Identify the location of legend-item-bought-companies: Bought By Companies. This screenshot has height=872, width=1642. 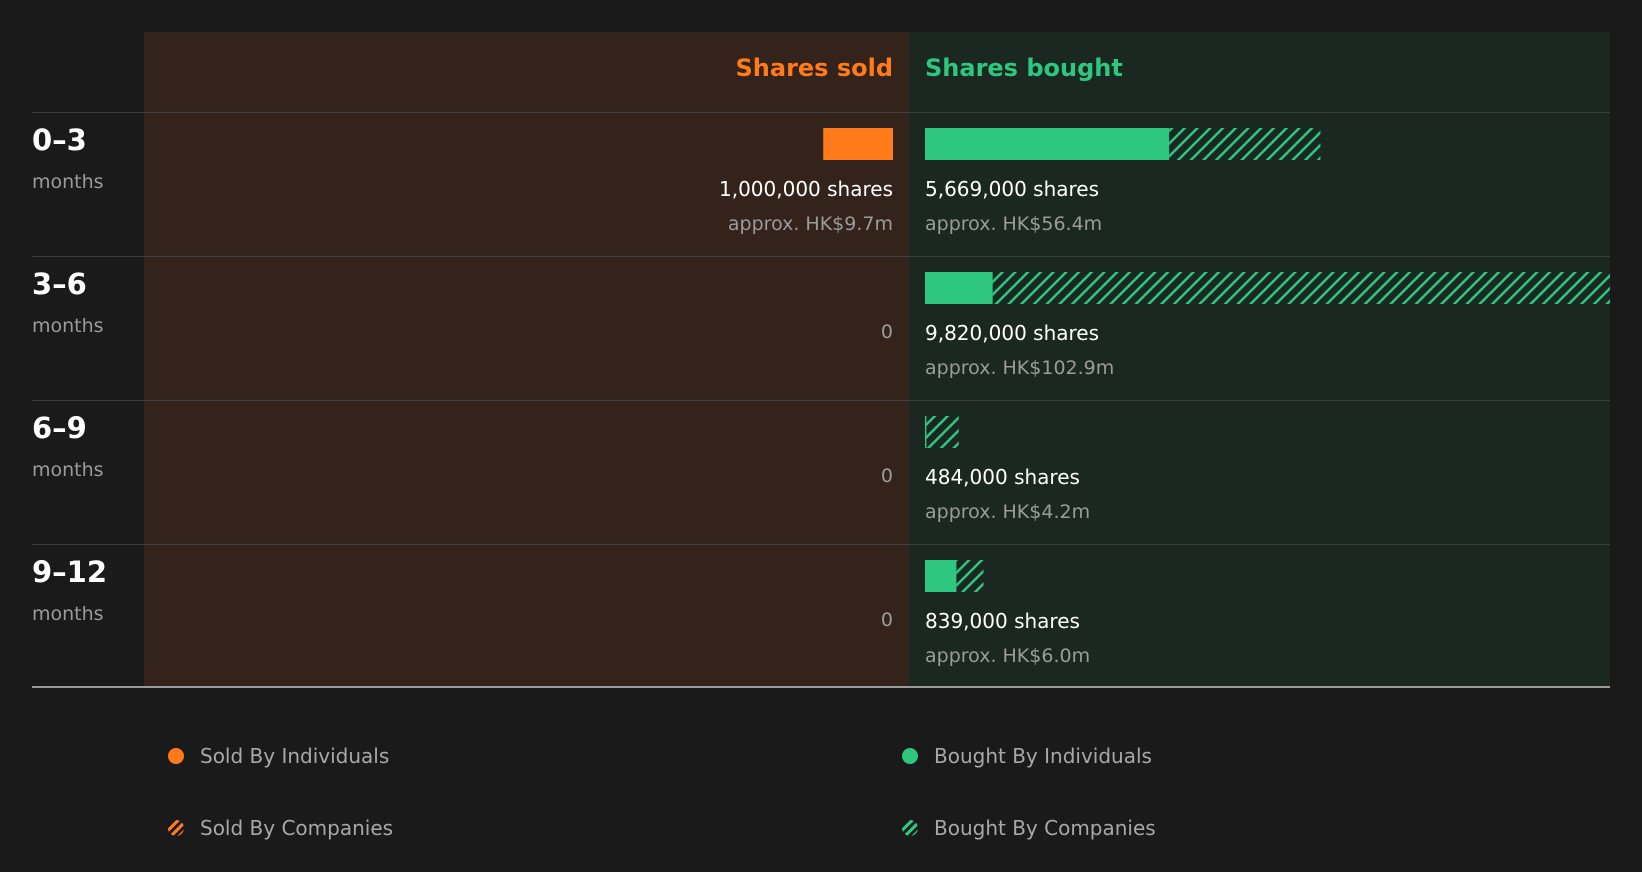
(1029, 828).